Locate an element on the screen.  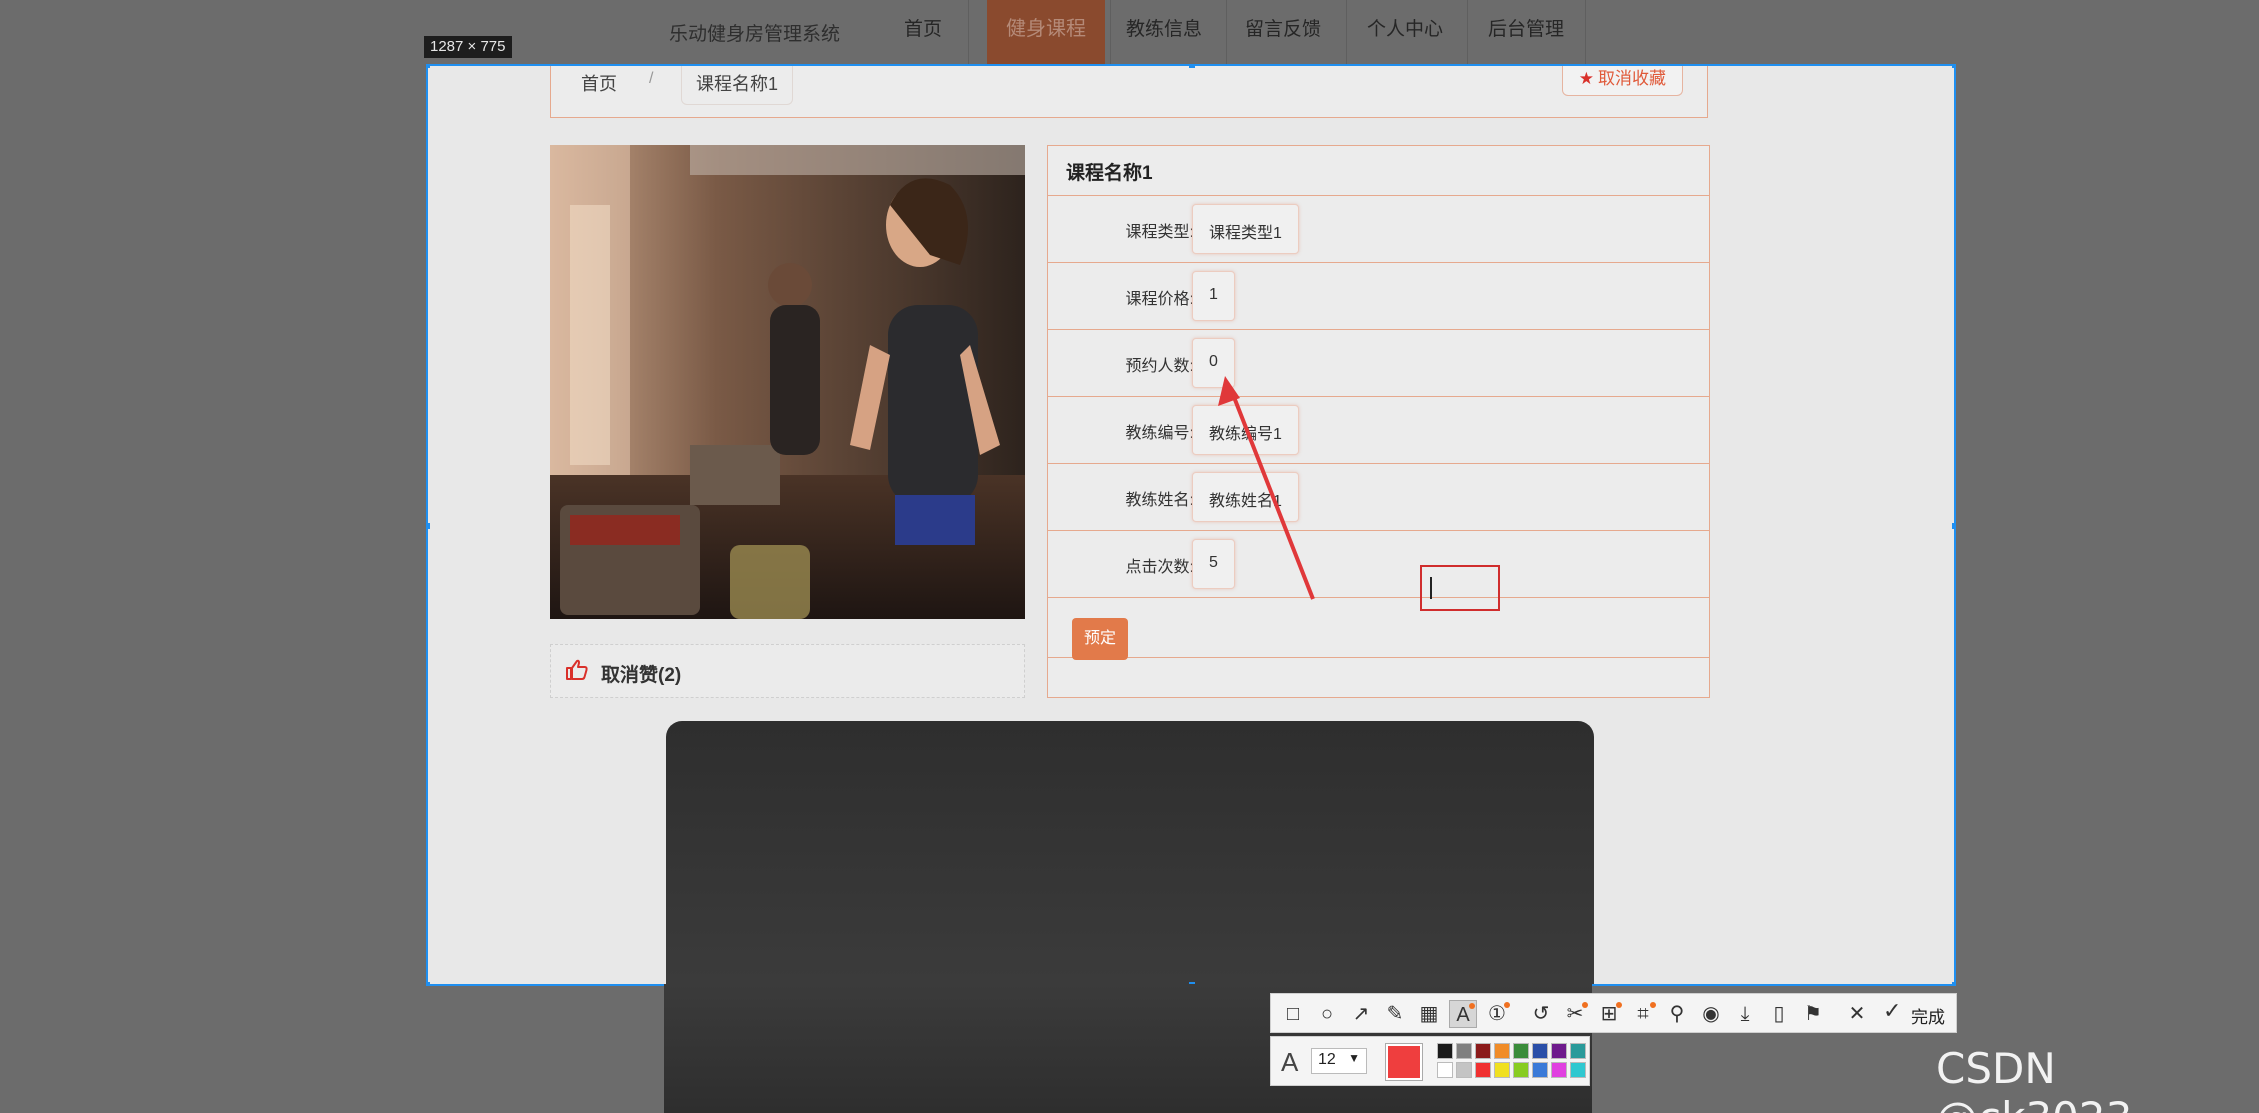
translate-icon: ⊞ is located at coordinates (1609, 1014).